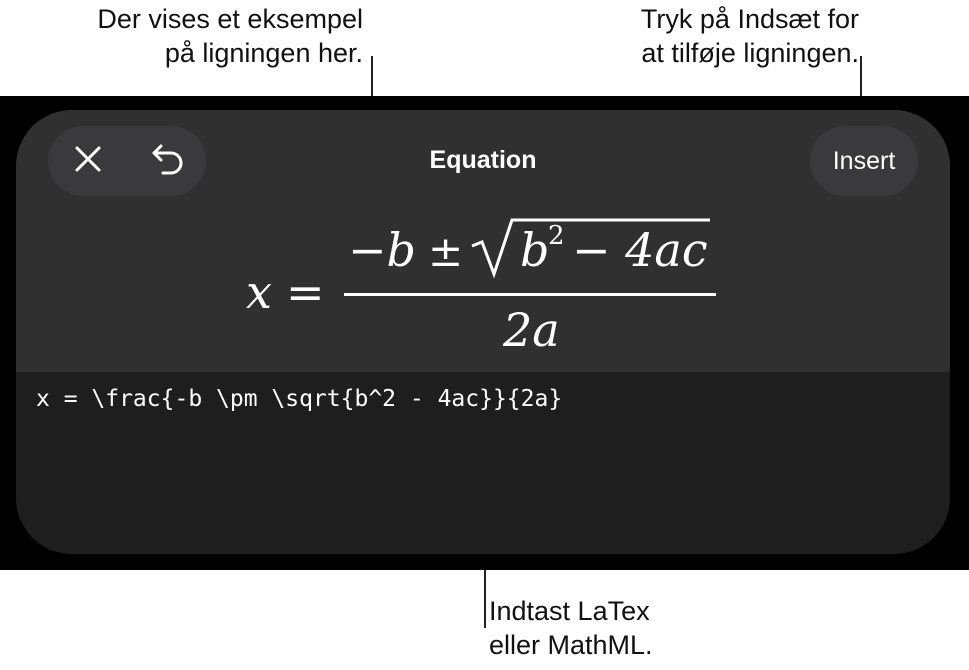 This screenshot has width=969, height=670. I want to click on equation-exponent: 2, so click(556, 236).